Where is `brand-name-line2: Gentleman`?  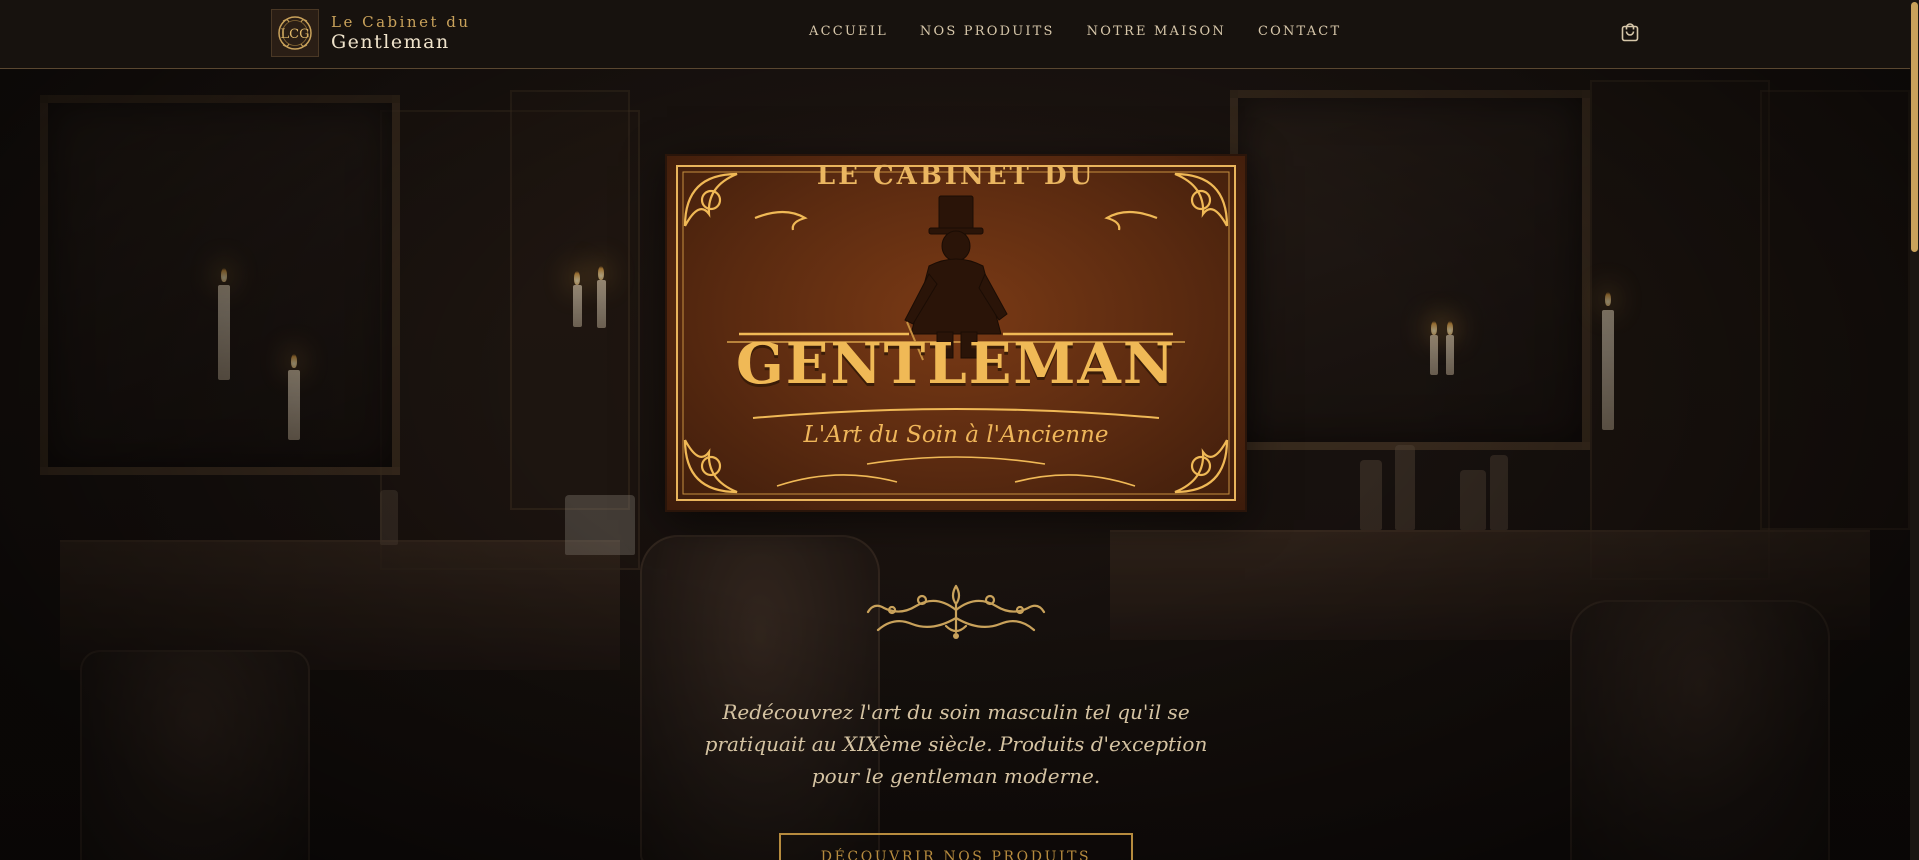 brand-name-line2: Gentleman is located at coordinates (390, 41).